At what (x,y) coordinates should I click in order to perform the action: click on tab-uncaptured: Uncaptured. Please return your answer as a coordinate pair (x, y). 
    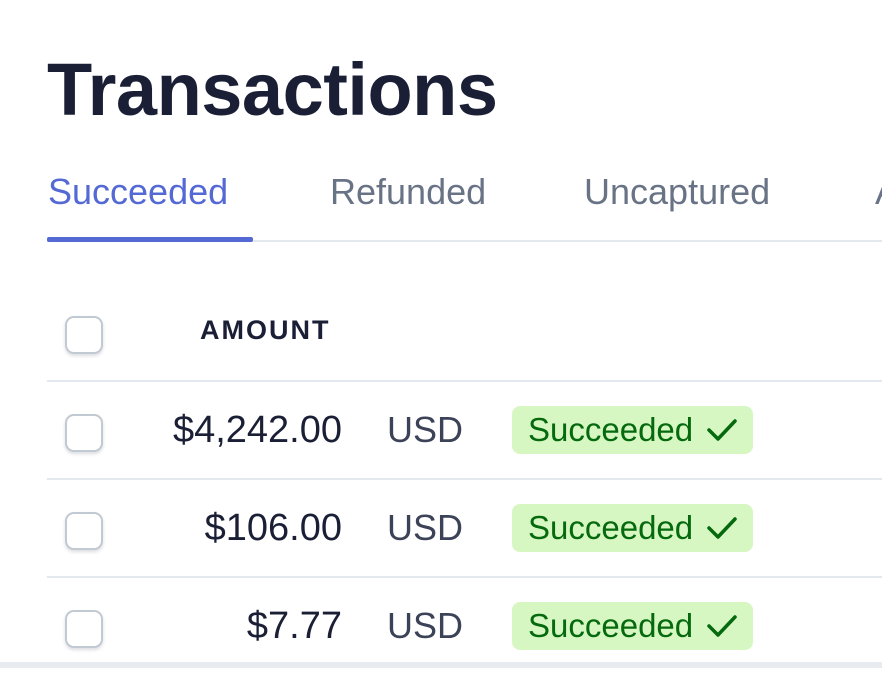
    Looking at the image, I should click on (677, 192).